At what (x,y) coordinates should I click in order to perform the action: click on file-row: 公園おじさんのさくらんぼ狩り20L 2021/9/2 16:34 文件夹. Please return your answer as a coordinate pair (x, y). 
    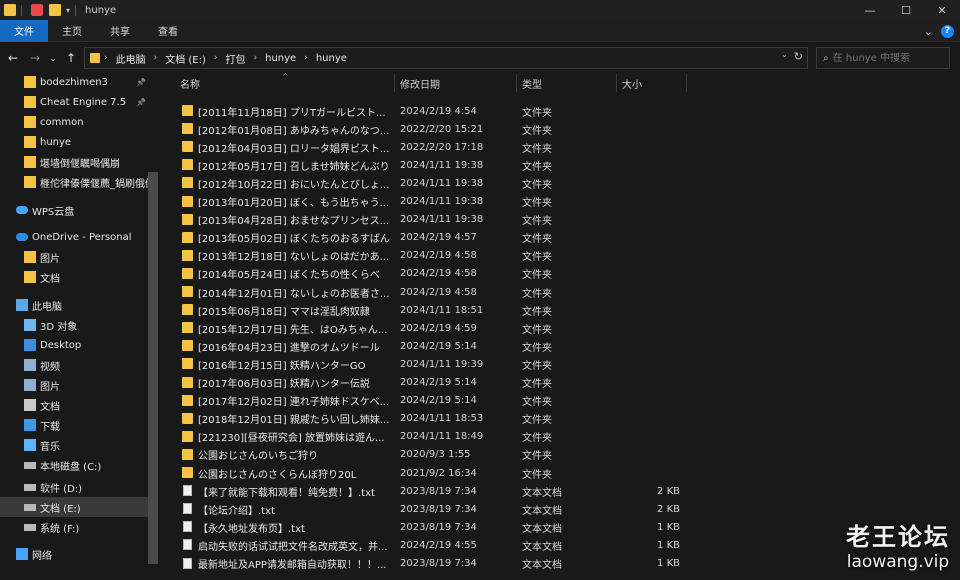
    Looking at the image, I should click on (560, 473).